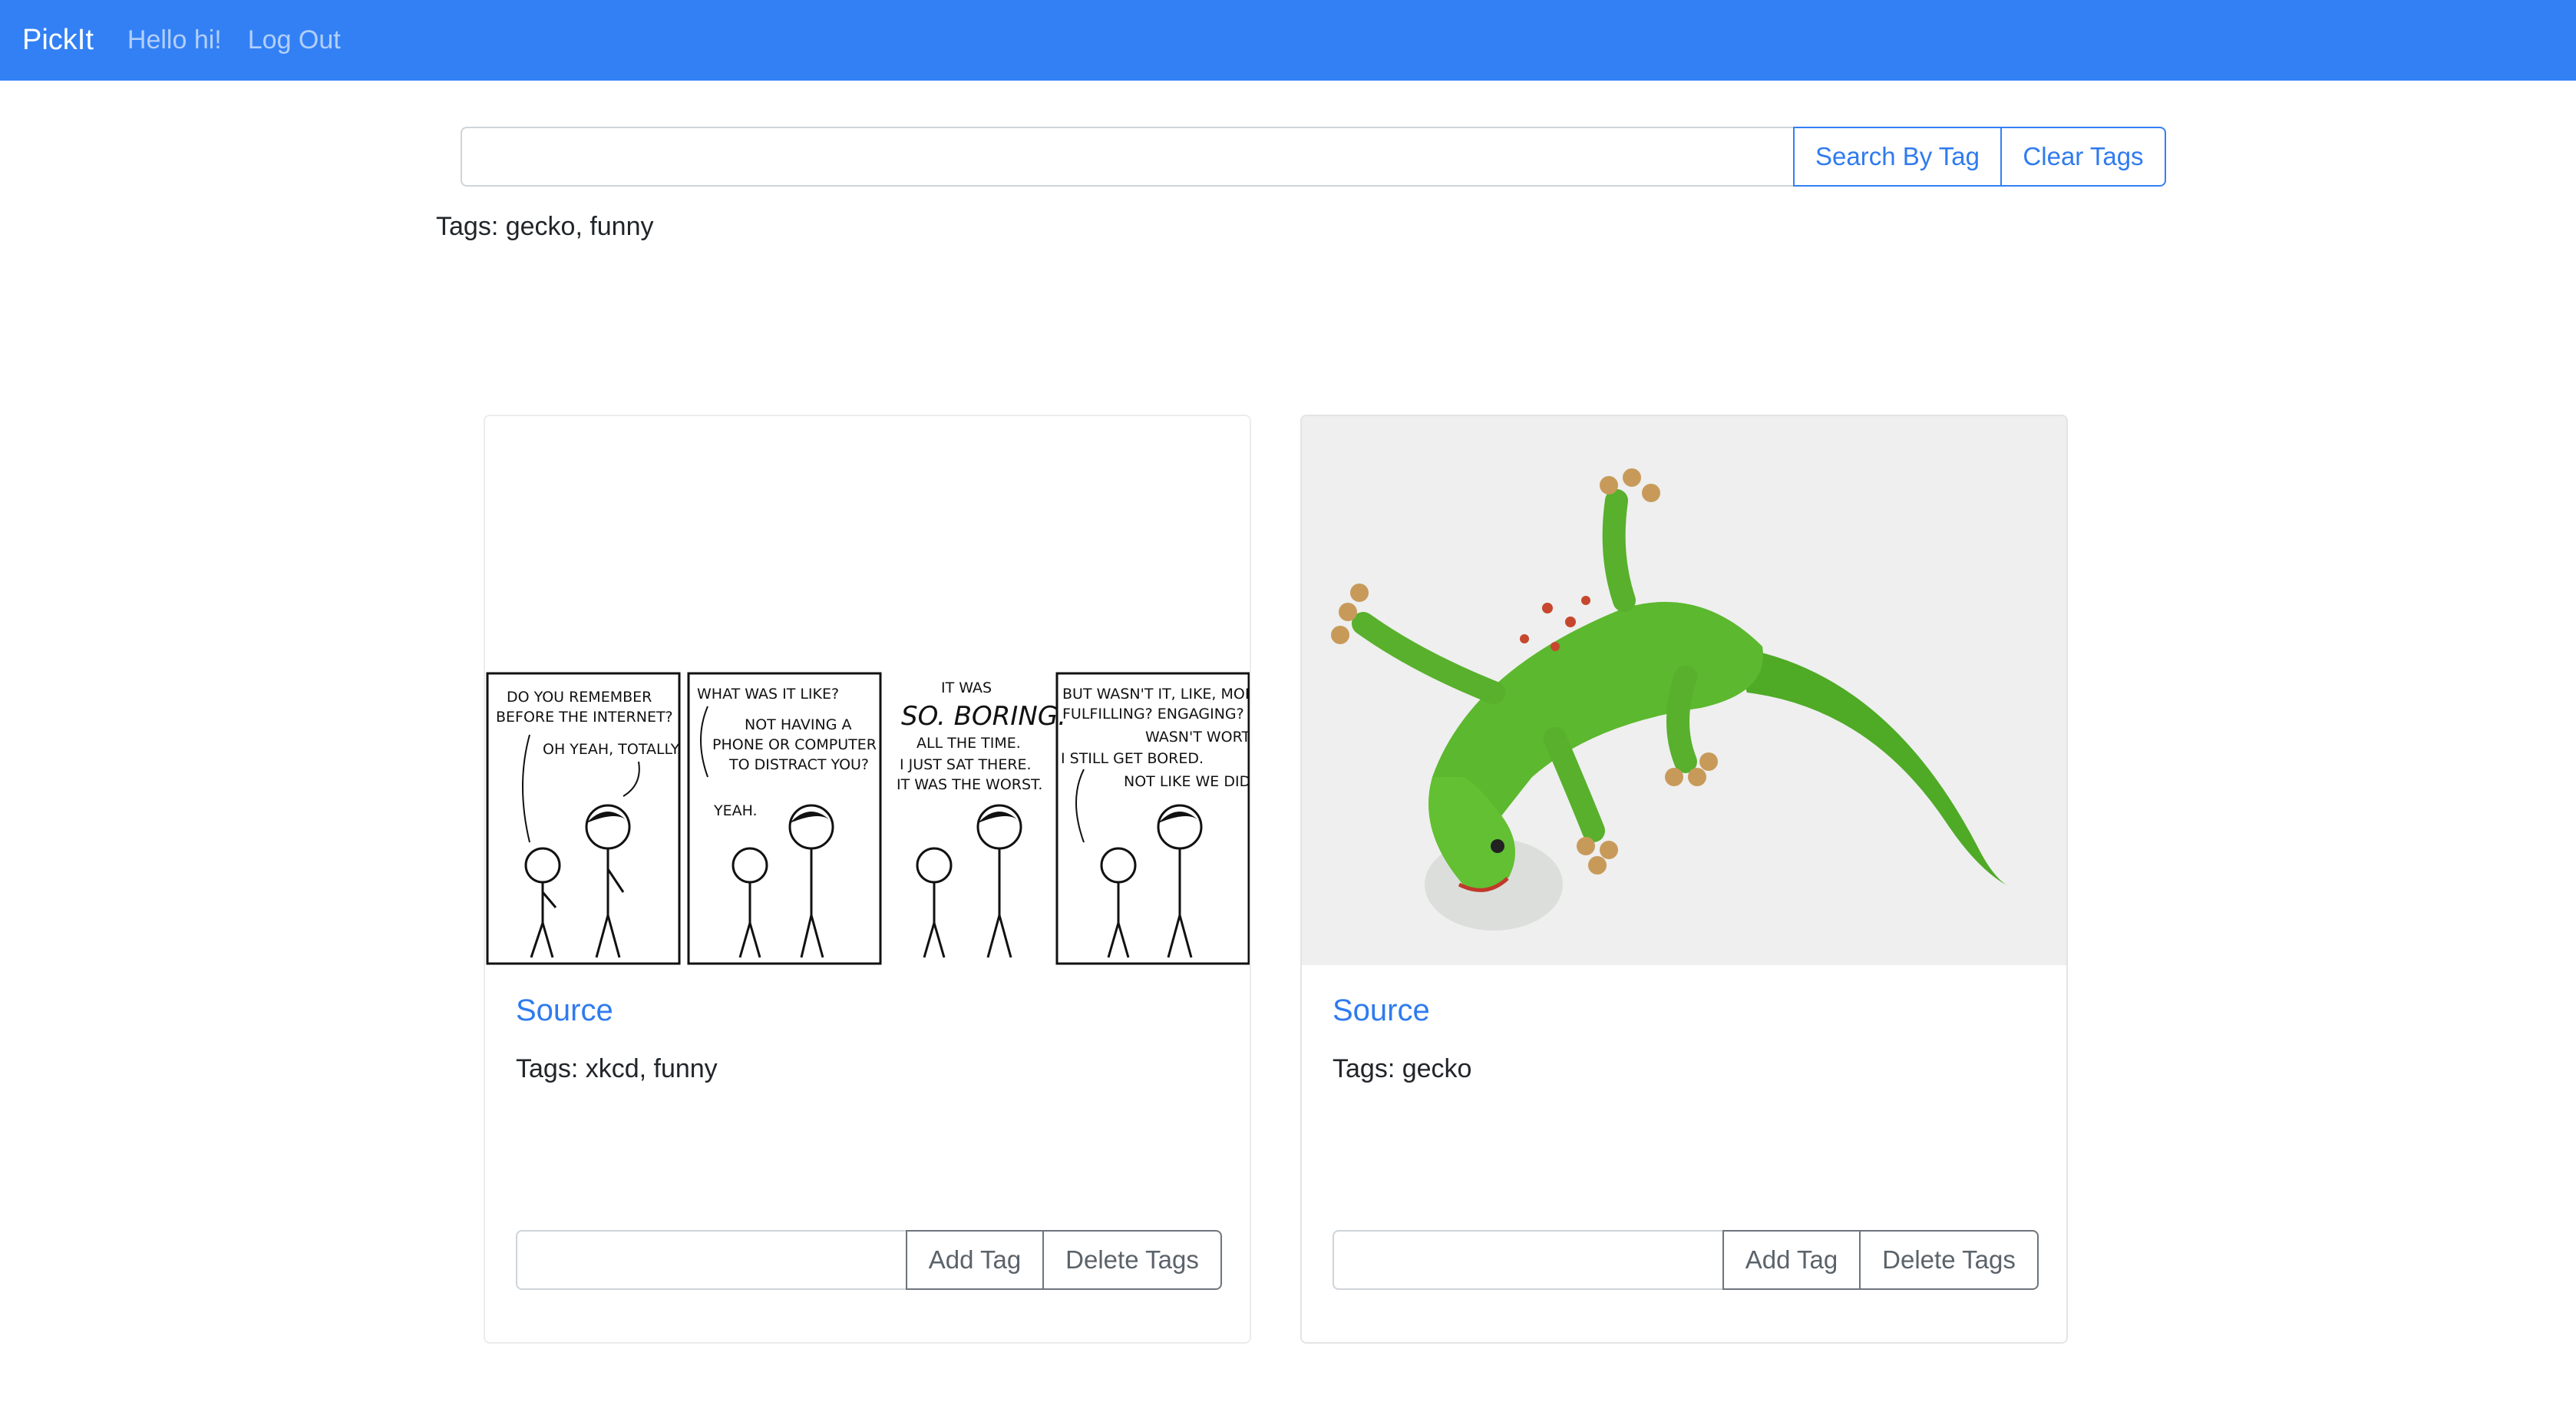  Describe the element at coordinates (294, 40) in the screenshot. I see `logout-link: Log Out` at that location.